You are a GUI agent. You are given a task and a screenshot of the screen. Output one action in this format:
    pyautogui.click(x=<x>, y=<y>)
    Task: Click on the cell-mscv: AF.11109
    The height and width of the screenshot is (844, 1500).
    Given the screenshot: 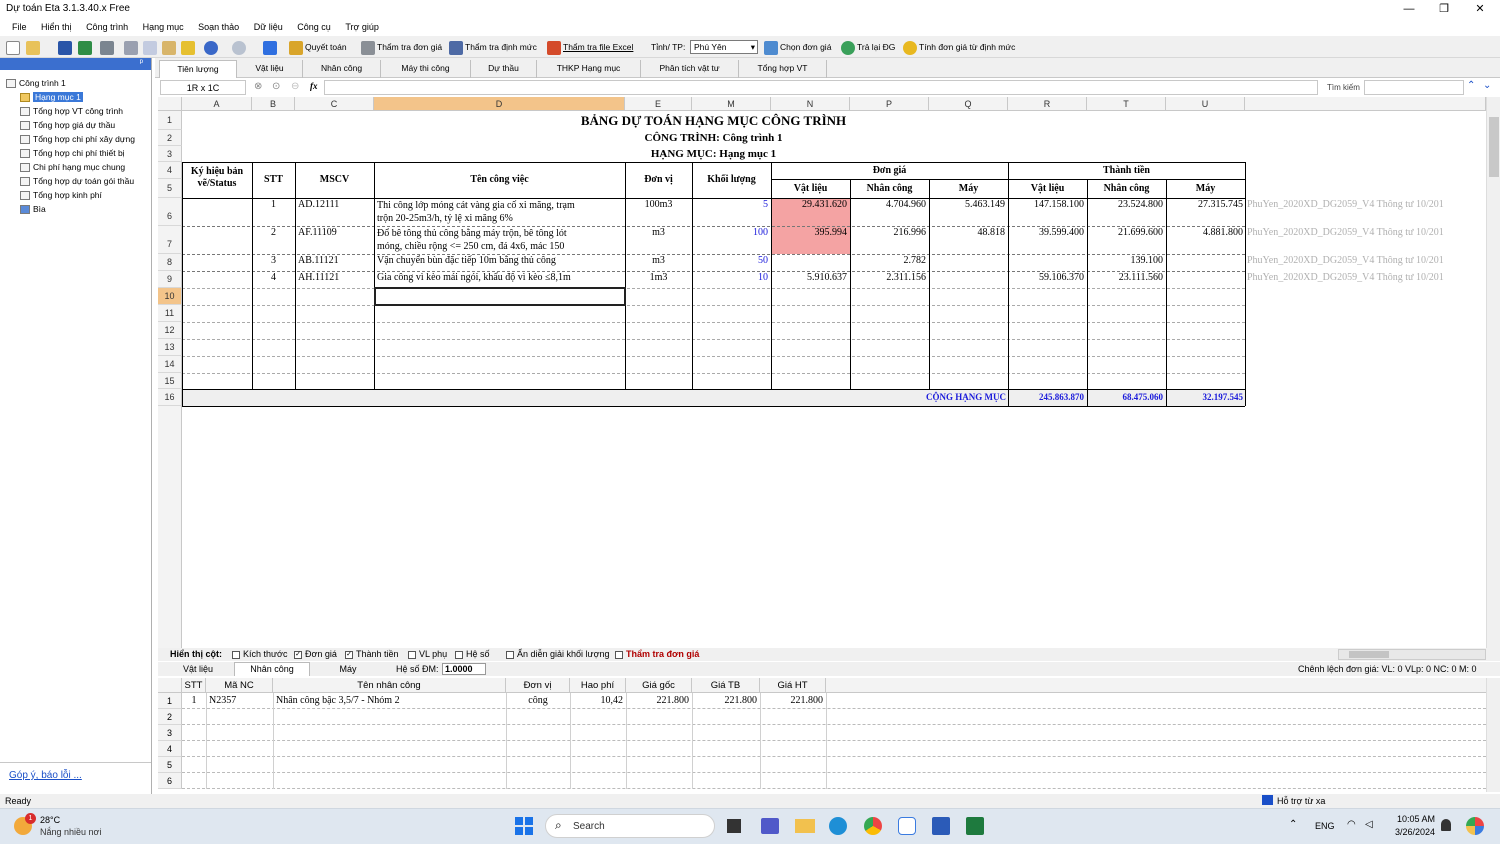 What is the action you would take?
    pyautogui.click(x=336, y=232)
    